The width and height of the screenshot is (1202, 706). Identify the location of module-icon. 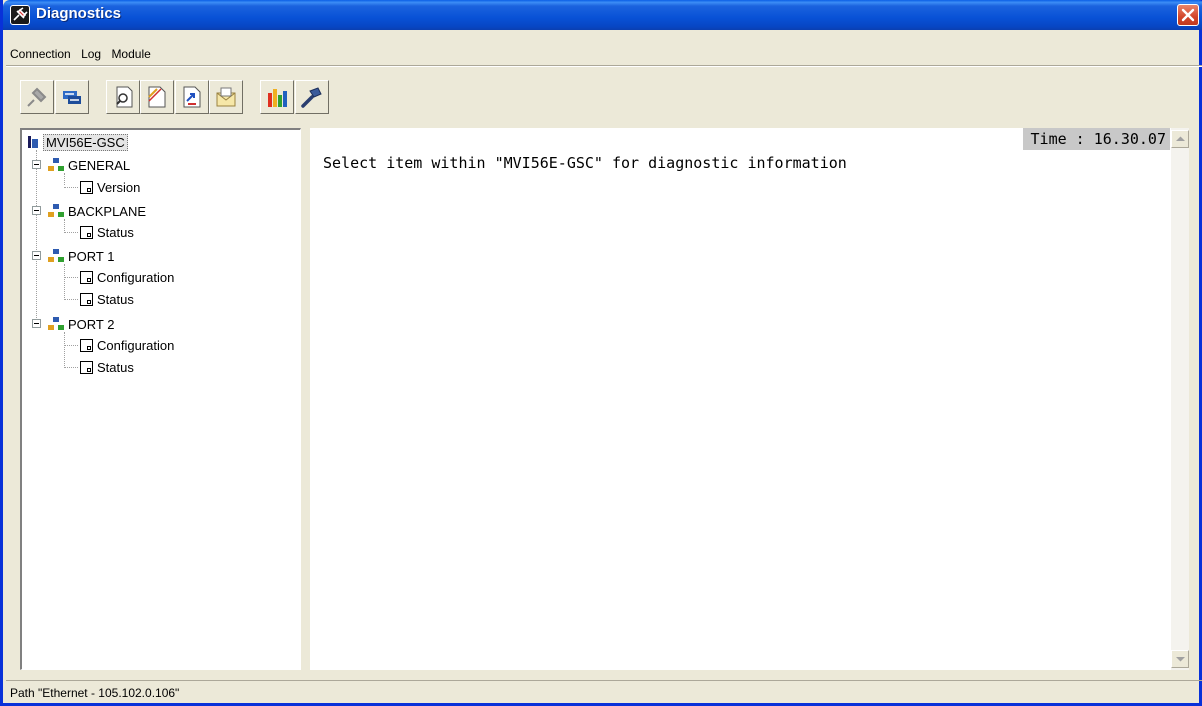
(33, 142).